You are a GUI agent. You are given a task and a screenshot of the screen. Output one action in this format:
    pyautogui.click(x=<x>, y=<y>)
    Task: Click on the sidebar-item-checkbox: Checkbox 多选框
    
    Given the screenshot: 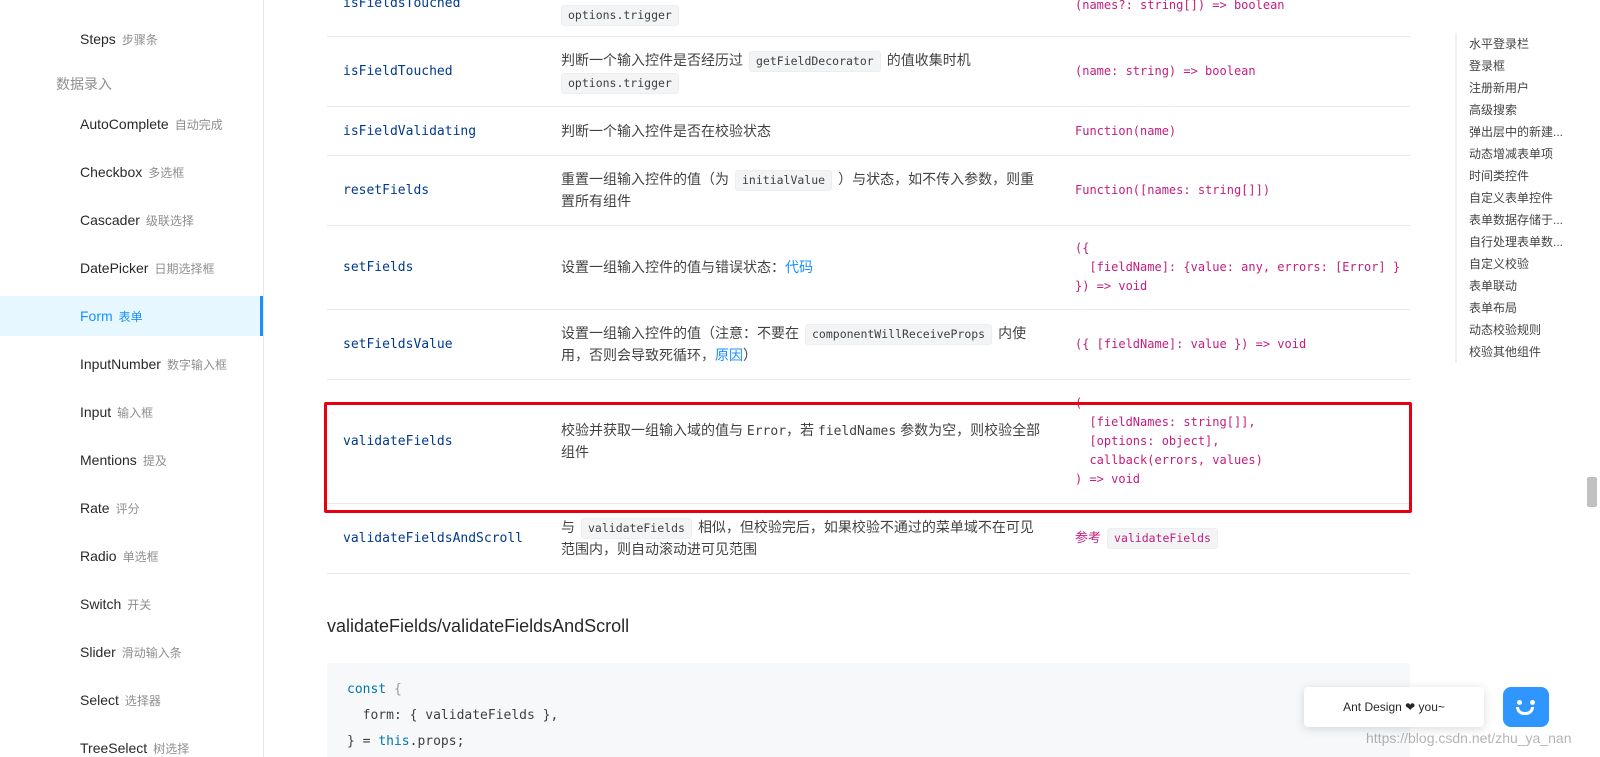 What is the action you would take?
    pyautogui.click(x=131, y=172)
    